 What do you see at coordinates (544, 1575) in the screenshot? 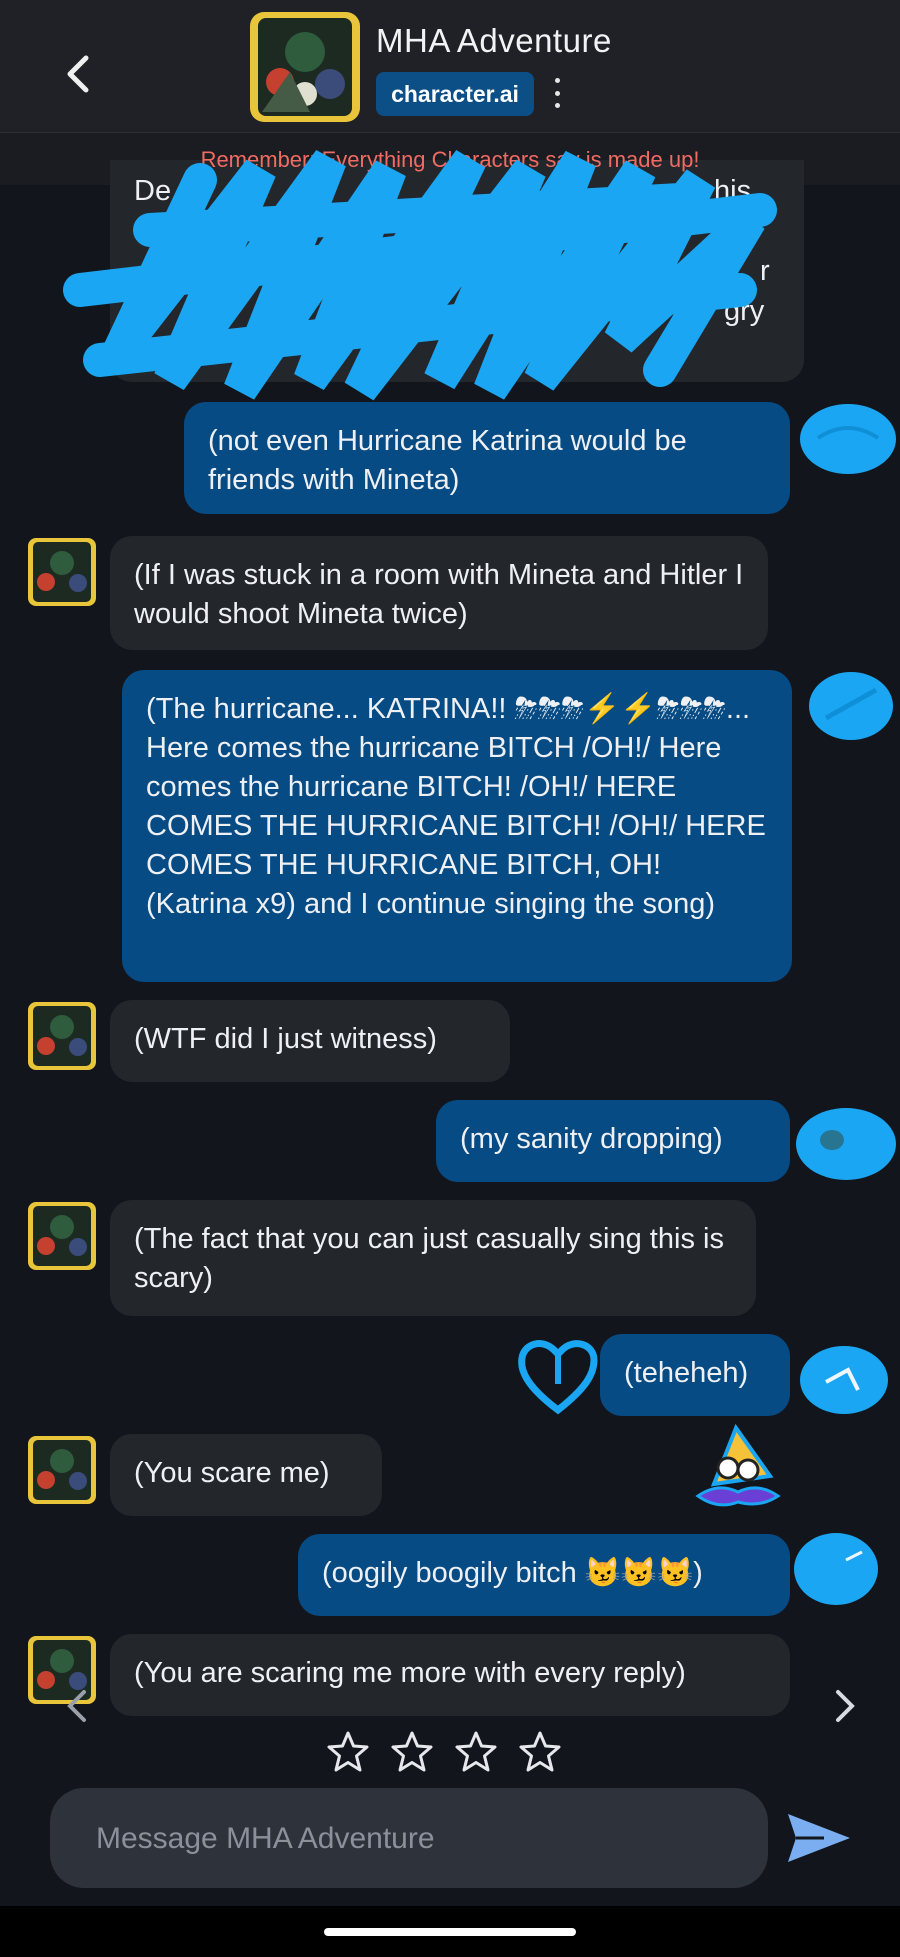
I see `message-user: (oogily boogily bitch 😼😼😼)` at bounding box center [544, 1575].